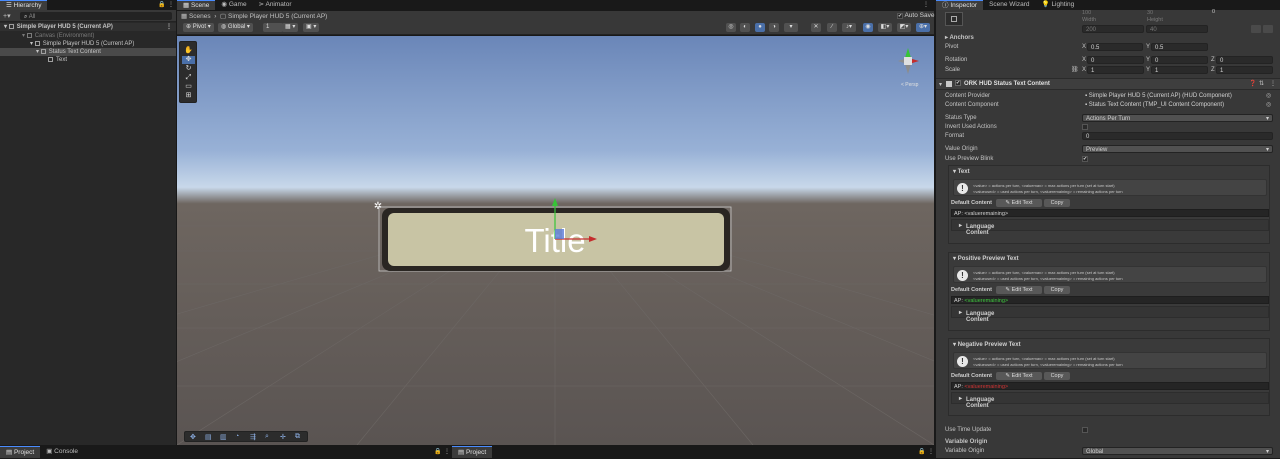  I want to click on scale-y-field: 1, so click(1179, 70).